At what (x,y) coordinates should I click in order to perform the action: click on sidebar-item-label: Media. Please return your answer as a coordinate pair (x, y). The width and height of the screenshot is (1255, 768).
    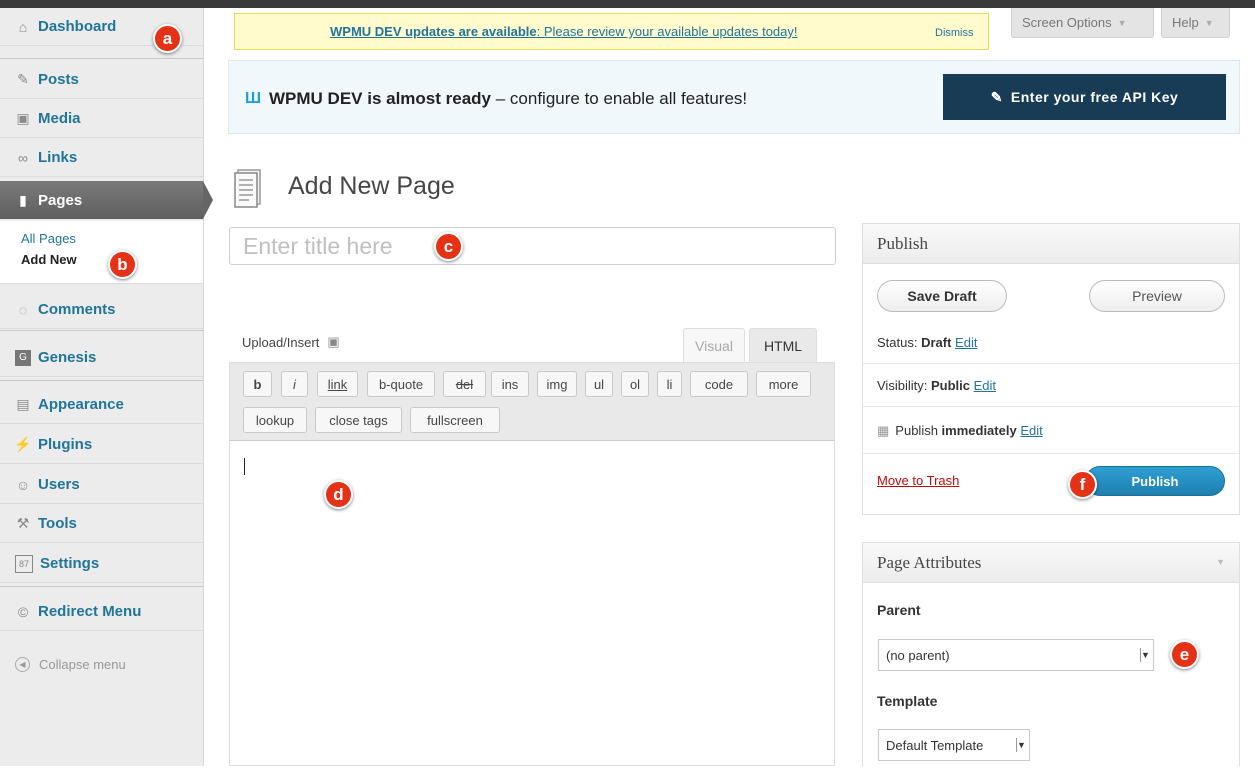
    Looking at the image, I should click on (59, 118).